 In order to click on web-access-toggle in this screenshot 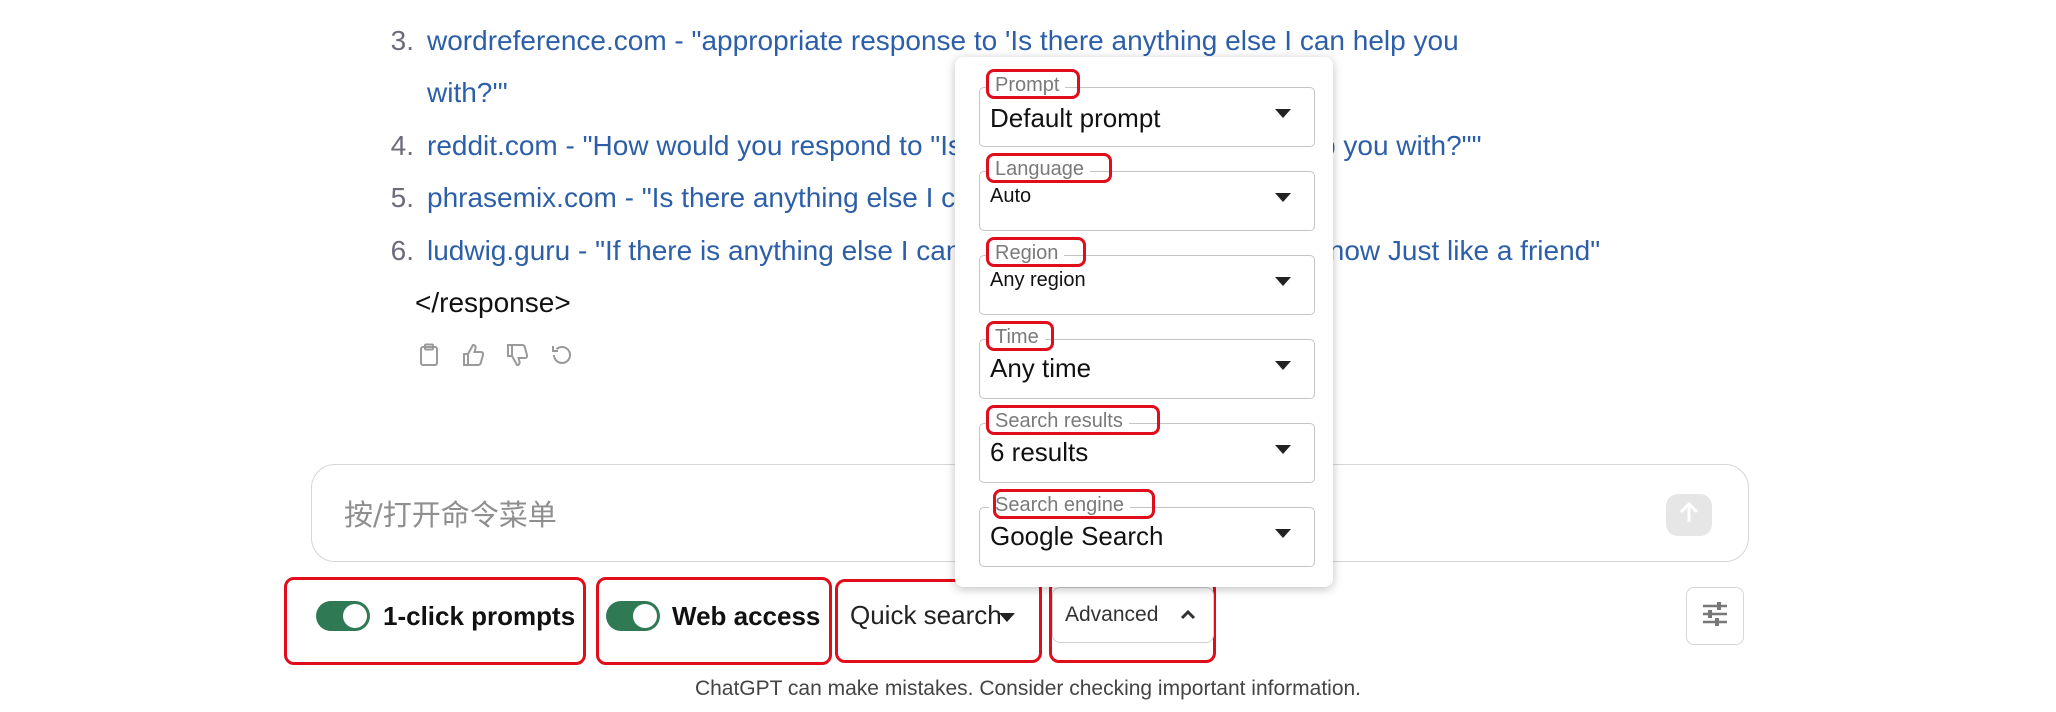, I will do `click(633, 616)`.